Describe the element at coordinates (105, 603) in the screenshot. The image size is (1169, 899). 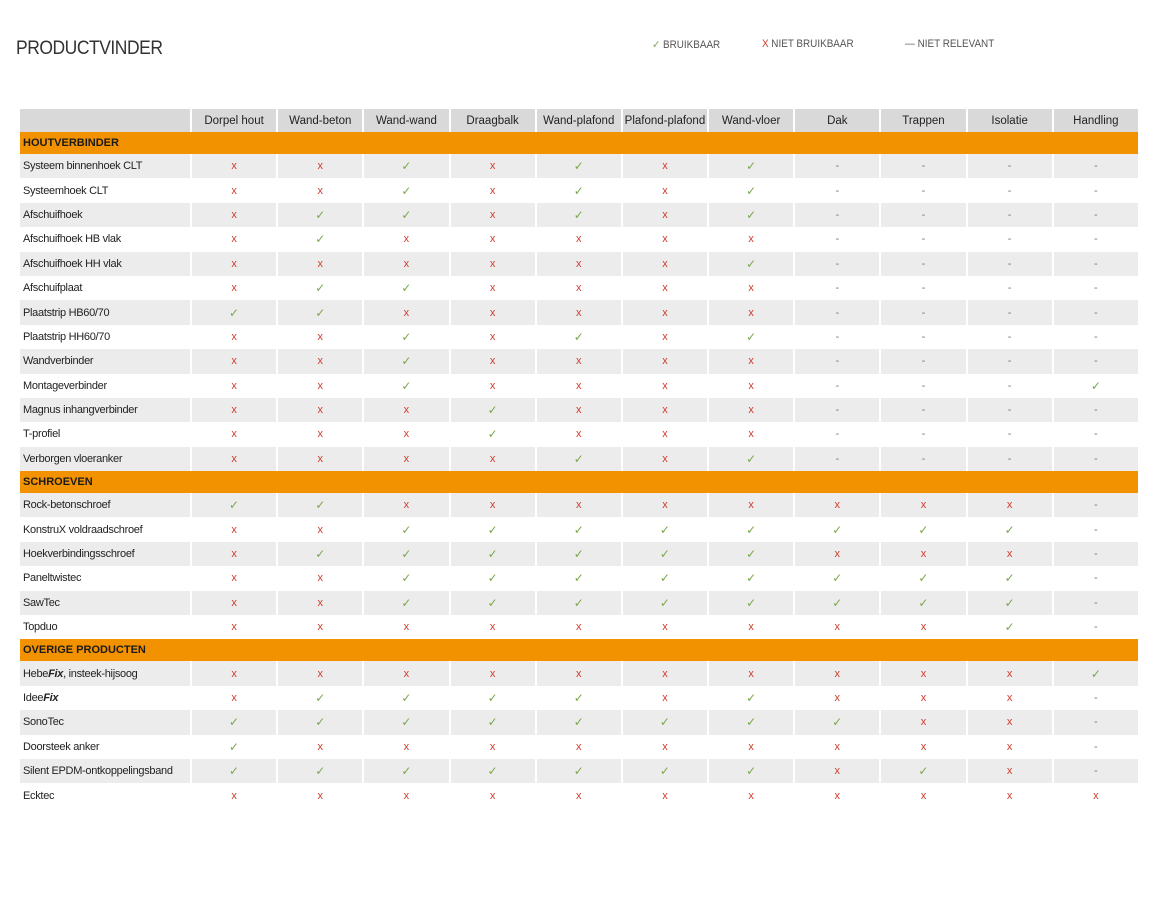
I see `product-name: SawTec` at that location.